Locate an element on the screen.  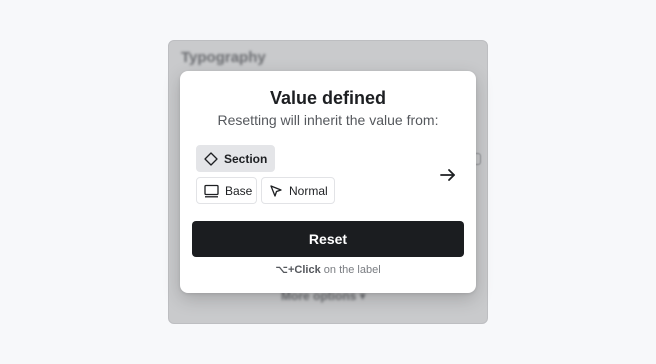
source-chip-label: Normal is located at coordinates (308, 190).